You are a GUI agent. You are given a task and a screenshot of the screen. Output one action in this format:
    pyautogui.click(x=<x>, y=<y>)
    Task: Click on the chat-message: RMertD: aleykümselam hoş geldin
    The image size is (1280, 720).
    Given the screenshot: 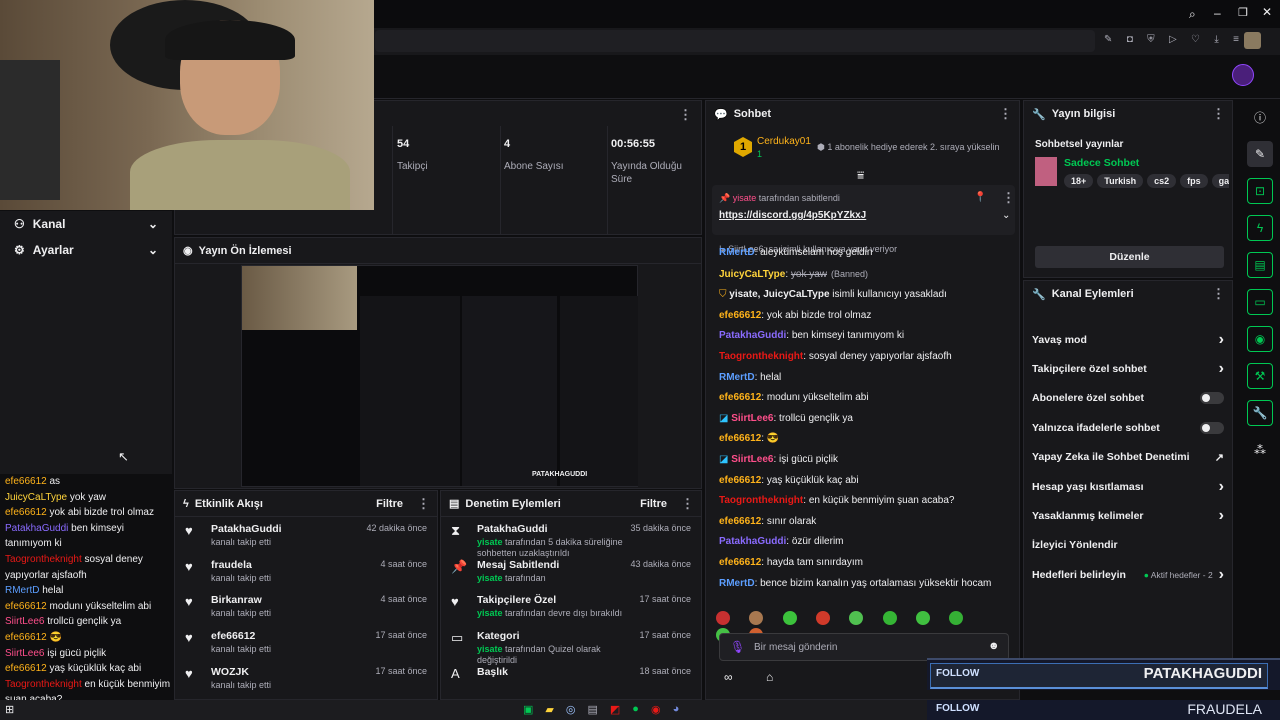 What is the action you would take?
    pyautogui.click(x=863, y=253)
    